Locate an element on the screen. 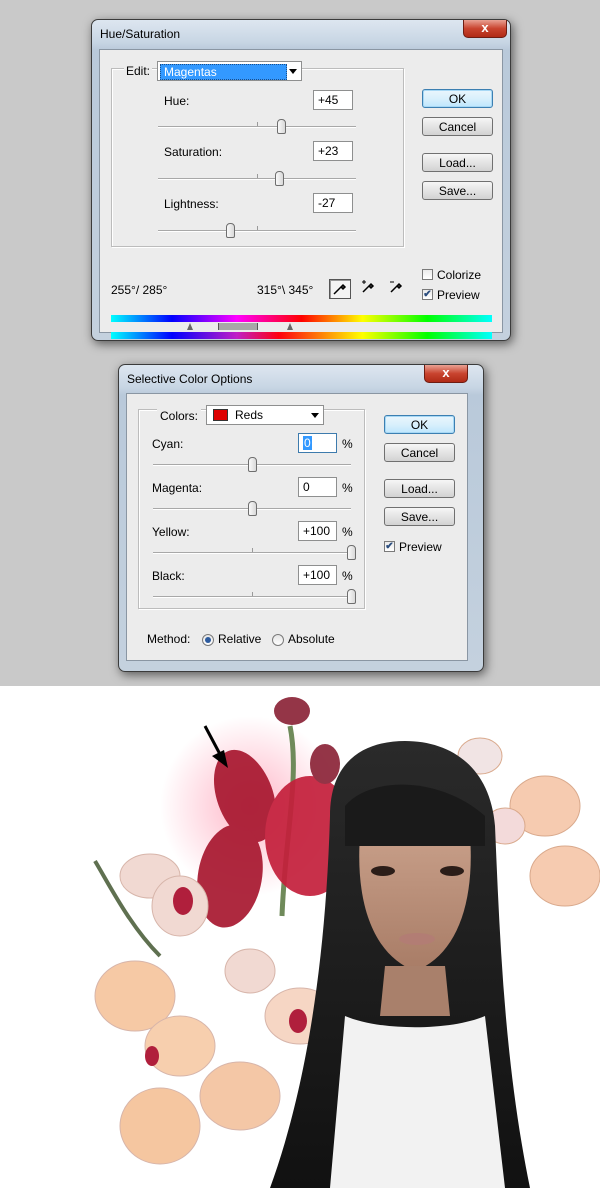 Image resolution: width=600 pixels, height=1188 pixels. dialog-title: Selective Color Options is located at coordinates (190, 379).